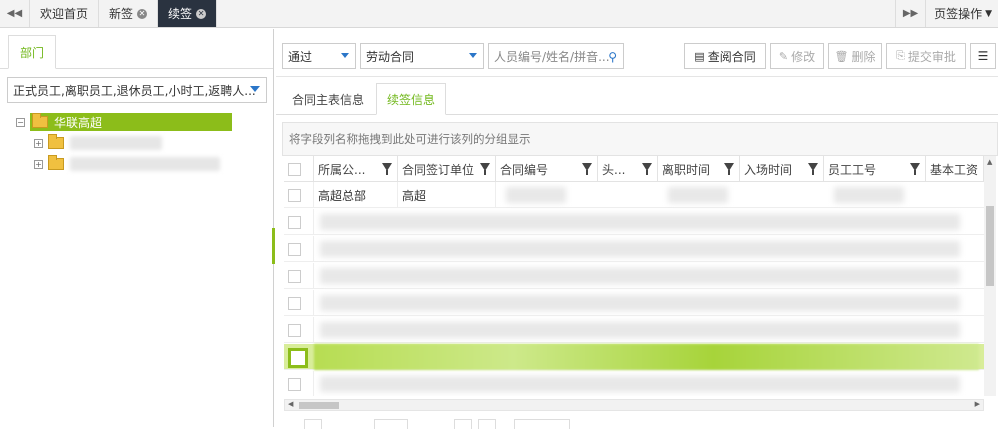  I want to click on redacted-text, so click(145, 164).